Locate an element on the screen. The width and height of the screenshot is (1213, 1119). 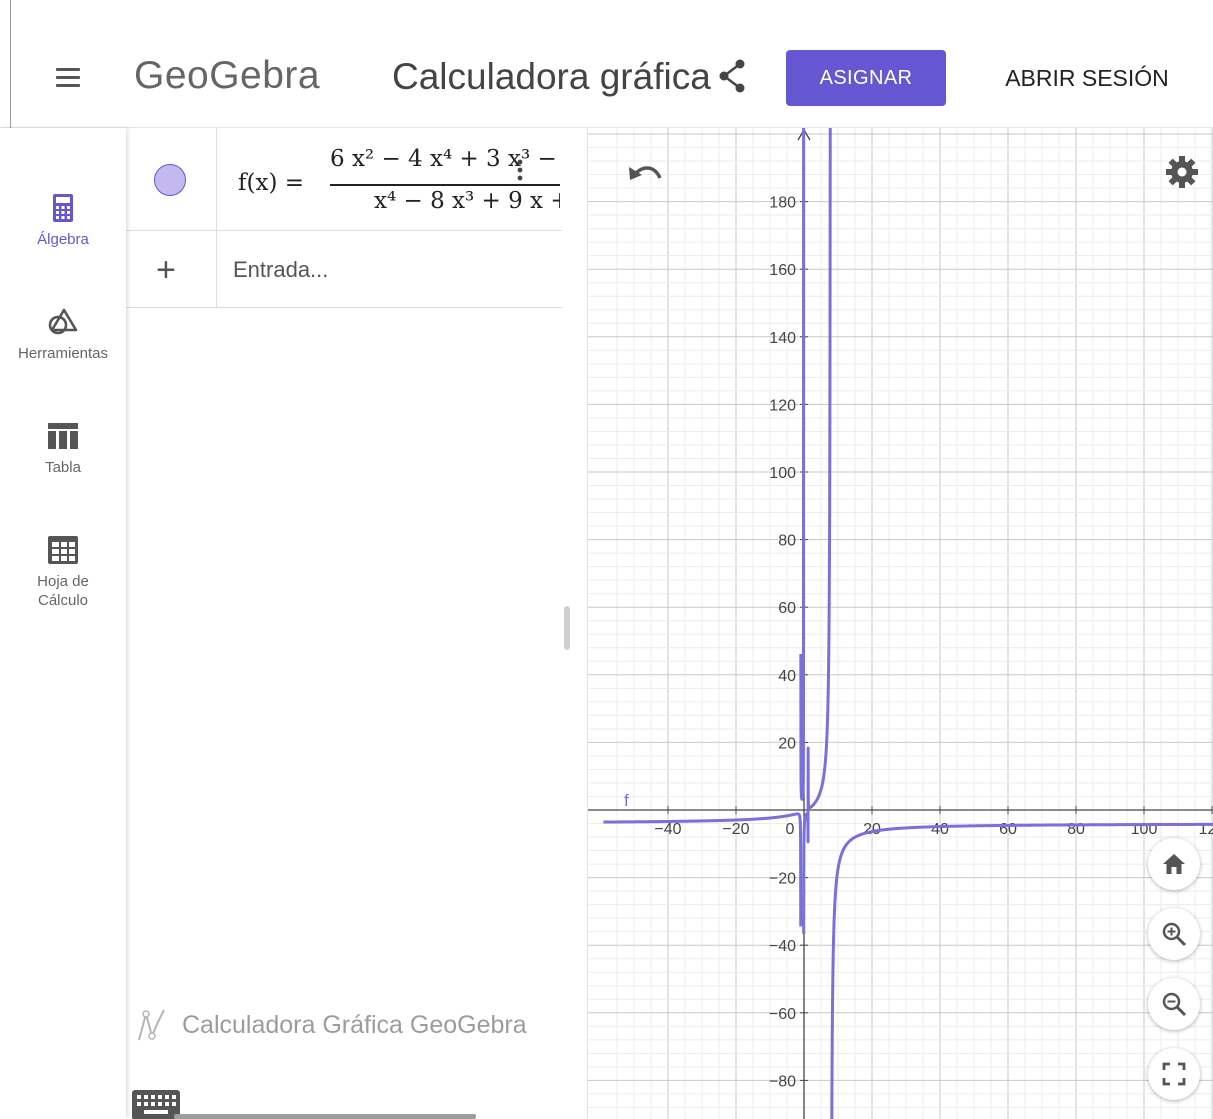
numerator: 6 x² − 4 x⁴ + 3 x³ − 9 is located at coordinates (445, 159).